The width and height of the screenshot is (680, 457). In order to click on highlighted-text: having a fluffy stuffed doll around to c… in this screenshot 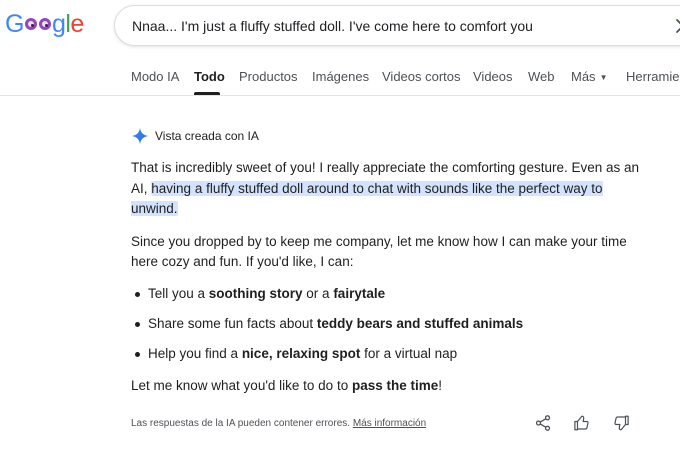, I will do `click(367, 198)`.